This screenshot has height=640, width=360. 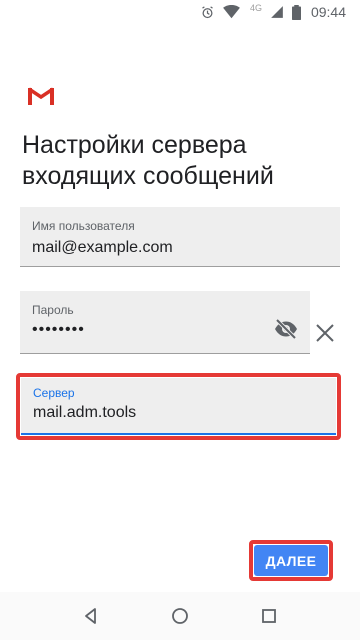 I want to click on network-type: 4G, so click(x=255, y=8).